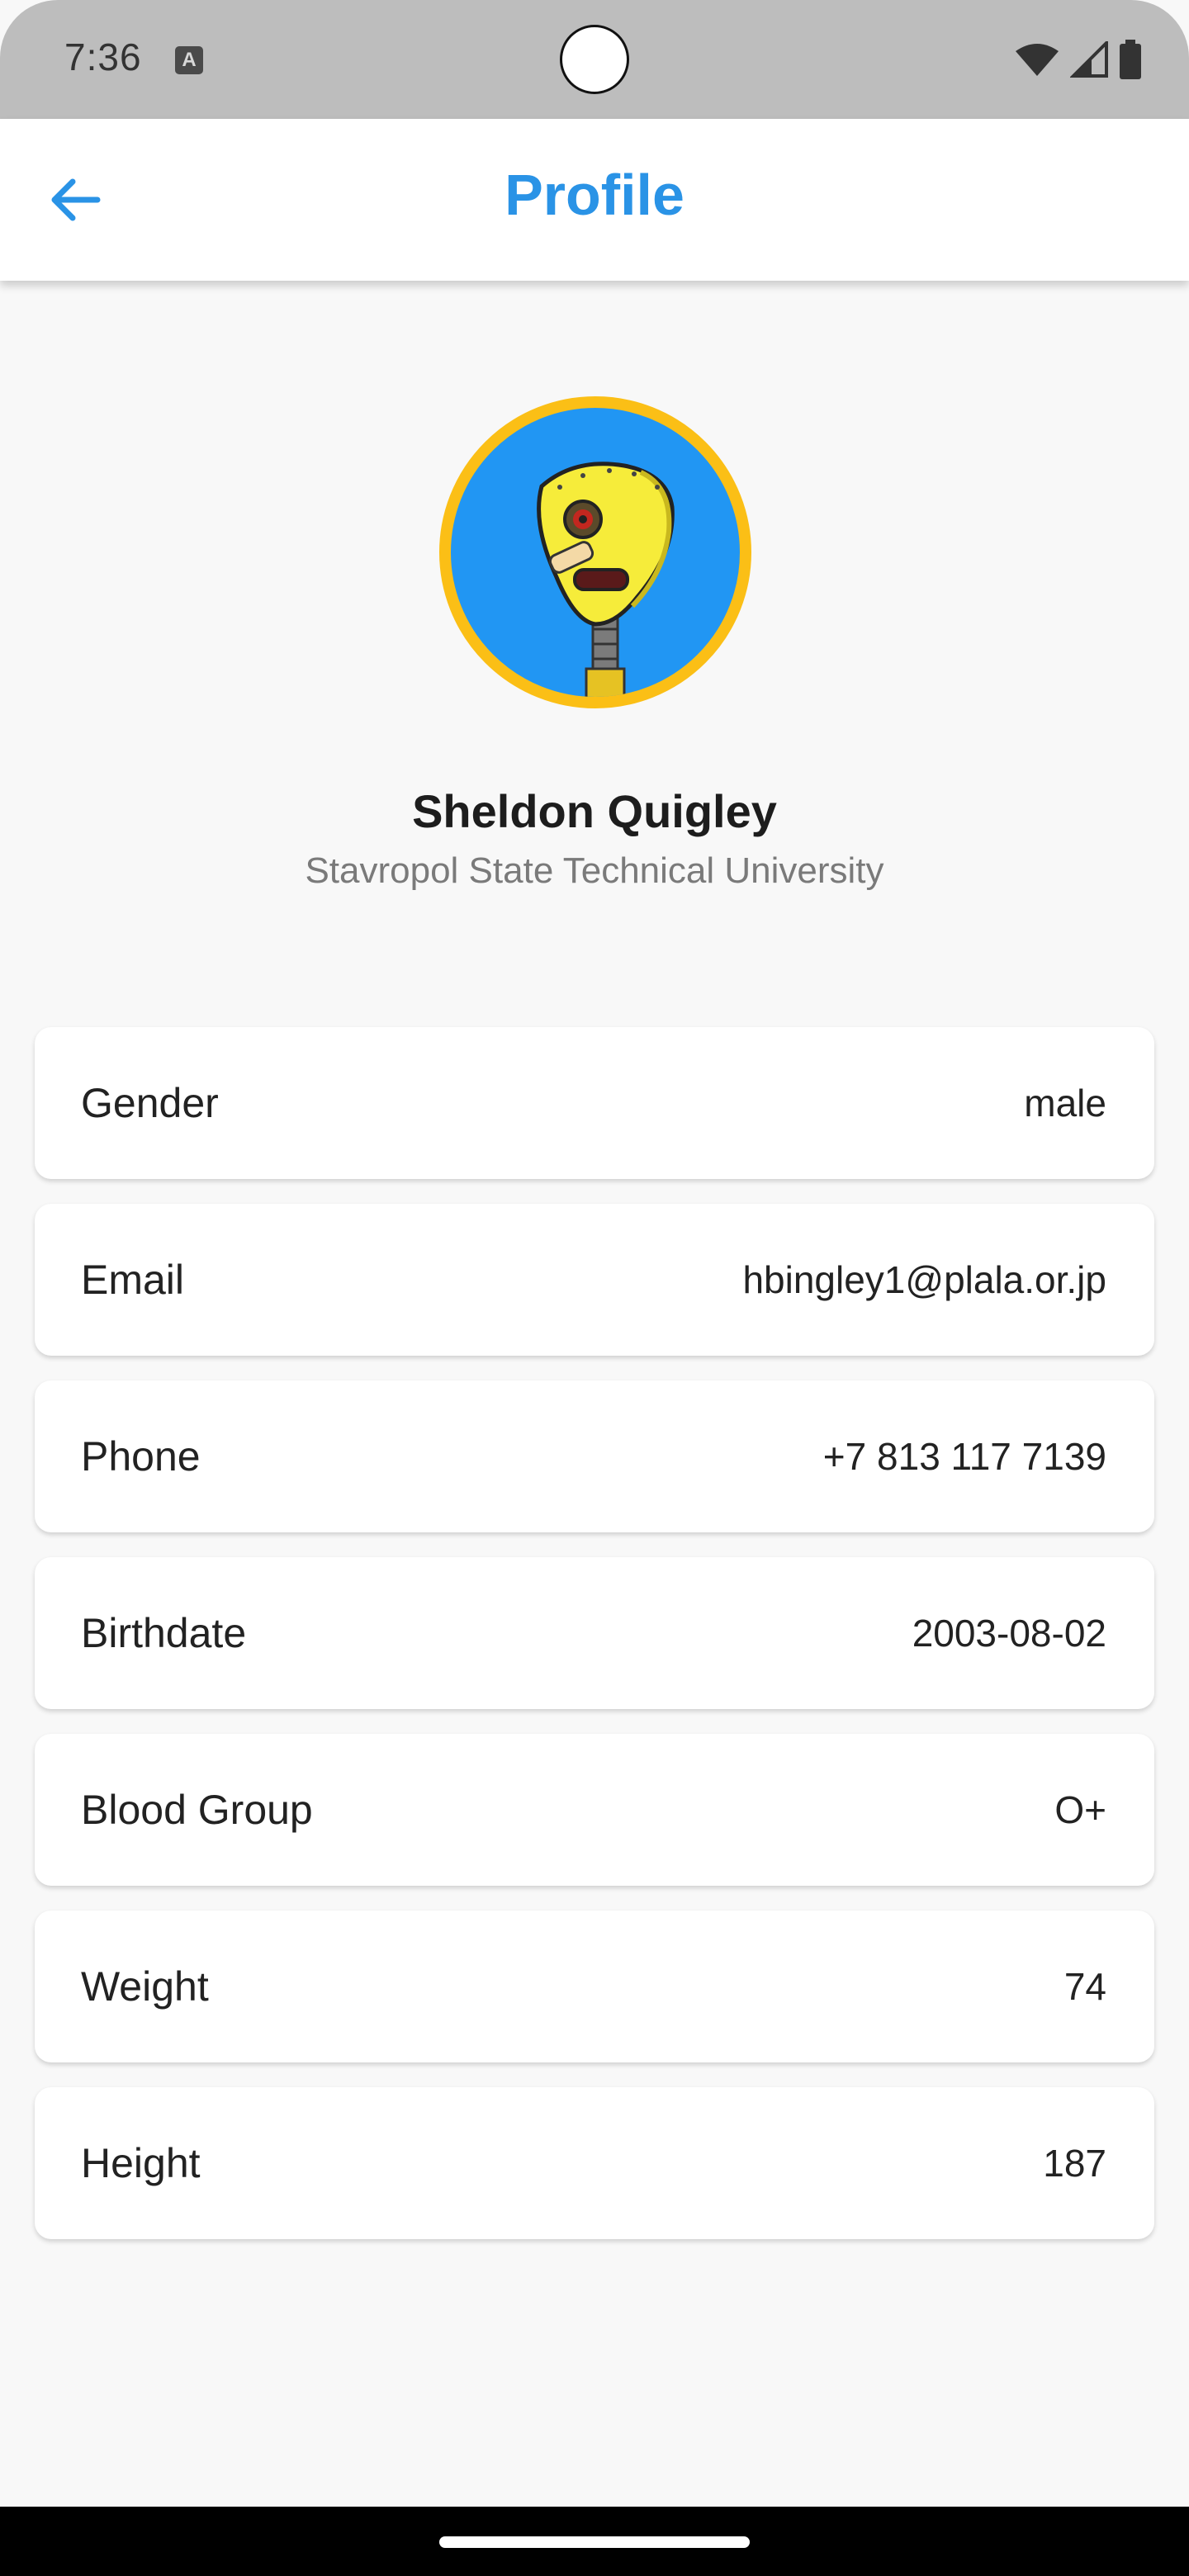  I want to click on status-icons, so click(1078, 59).